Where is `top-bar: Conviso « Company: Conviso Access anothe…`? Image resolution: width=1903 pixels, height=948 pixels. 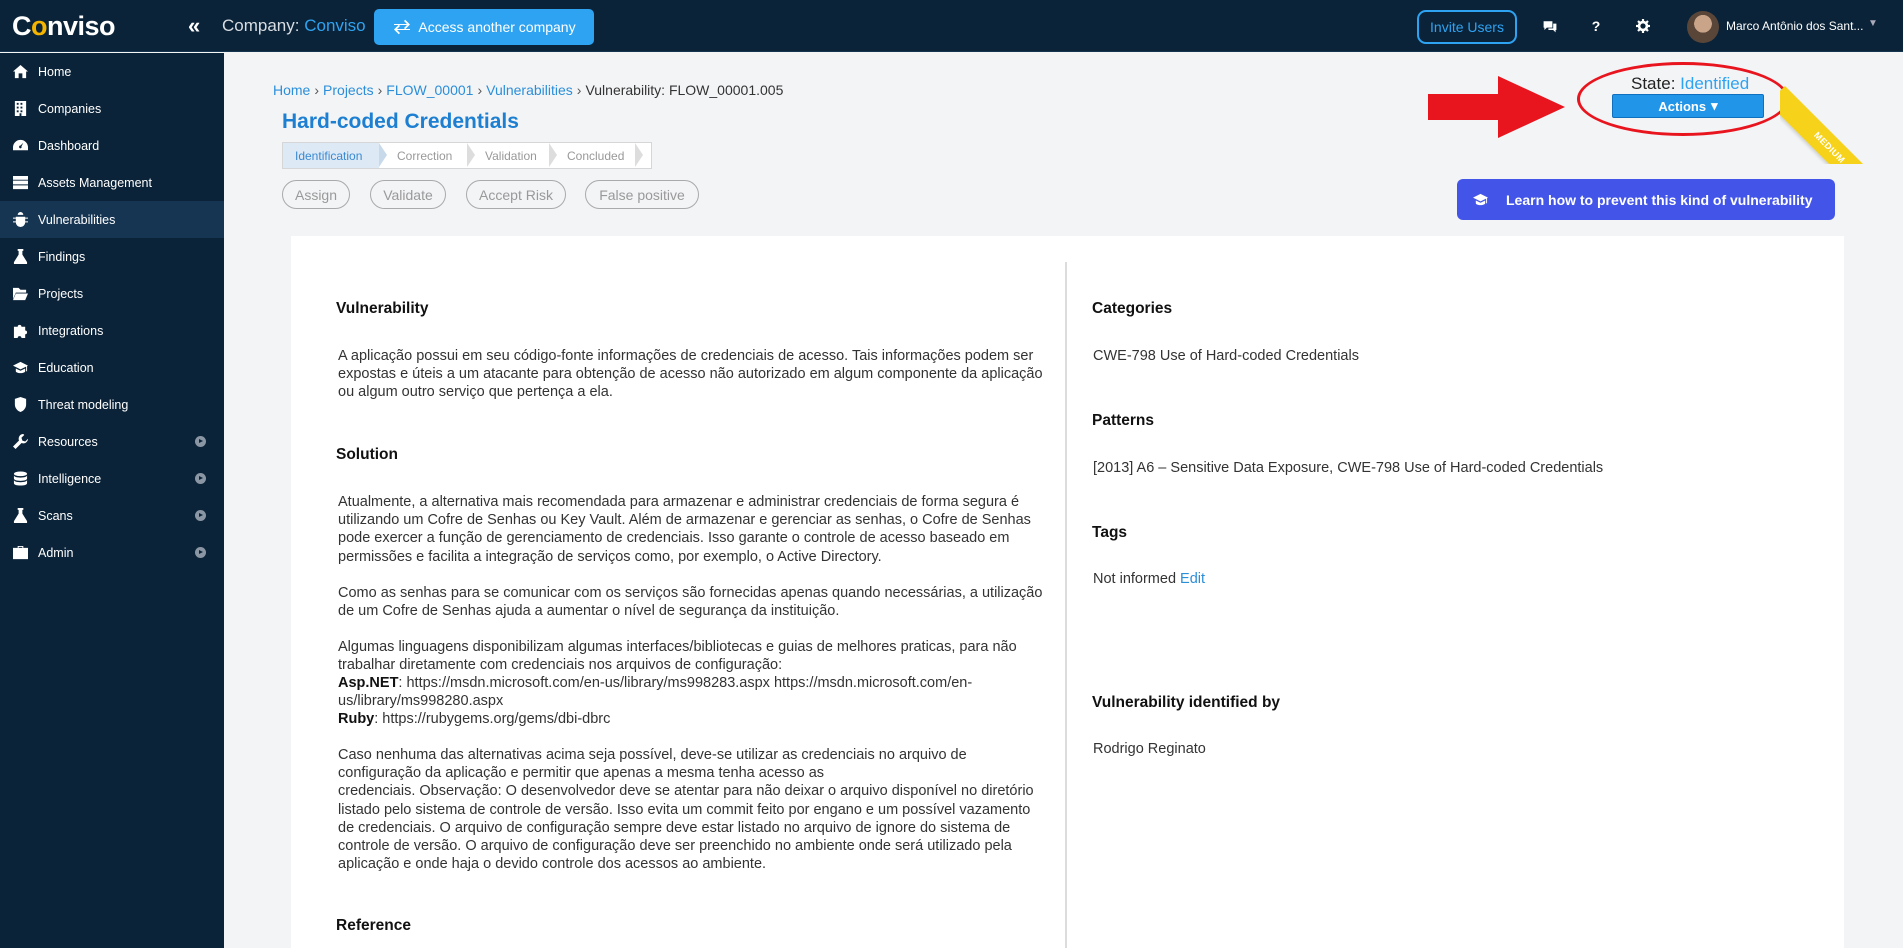 top-bar: Conviso « Company: Conviso Access anothe… is located at coordinates (951, 26).